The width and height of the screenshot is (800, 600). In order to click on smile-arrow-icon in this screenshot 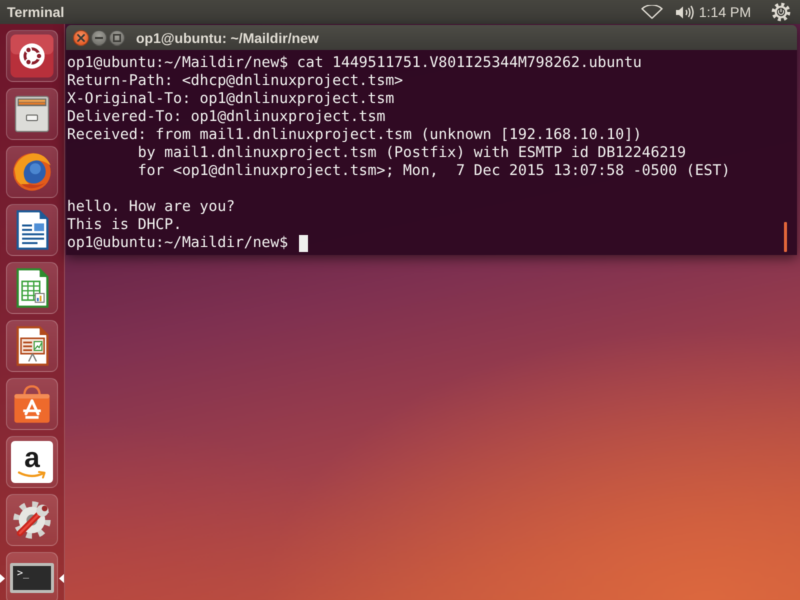, I will do `click(32, 475)`.